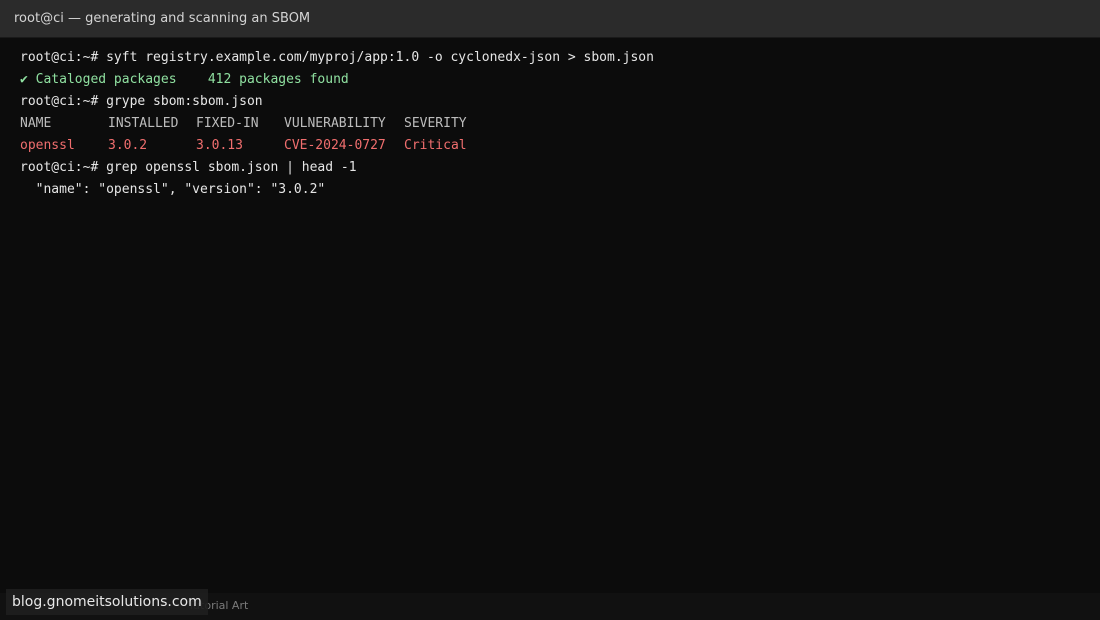  Describe the element at coordinates (184, 79) in the screenshot. I see `output-line-success: ✔ Cataloged packages 412 packages found` at that location.